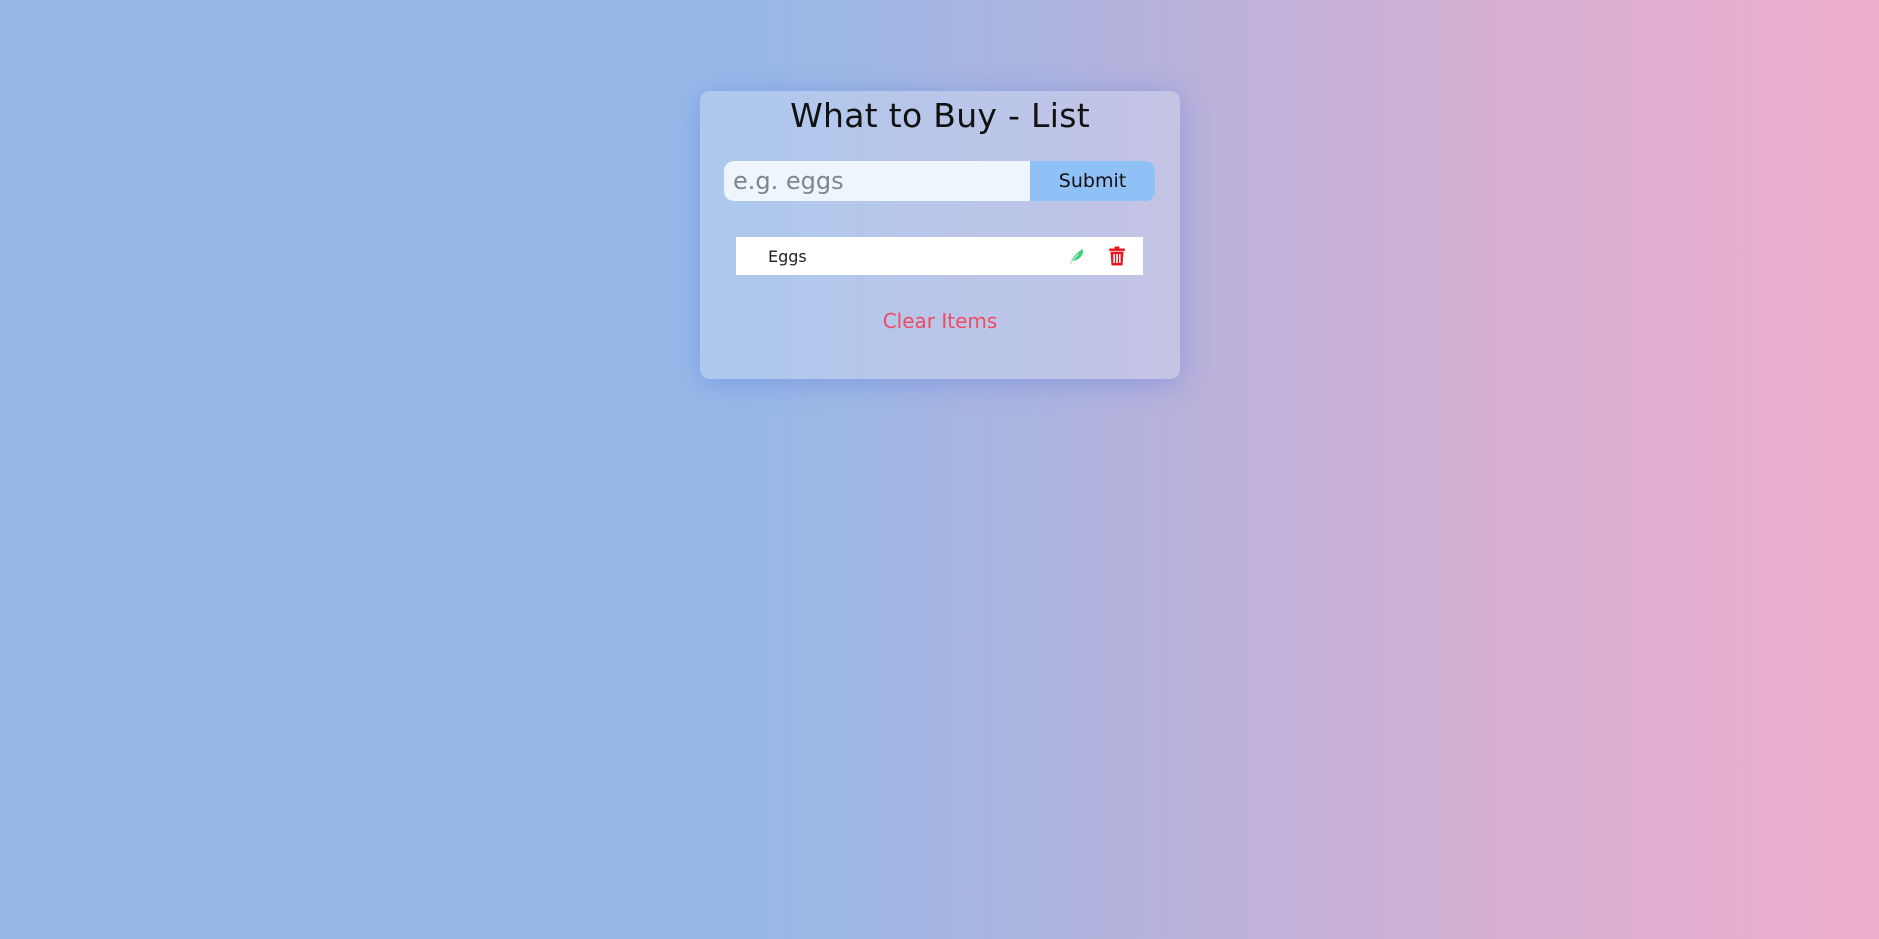  Describe the element at coordinates (1092, 181) in the screenshot. I see `submit-button: Submit` at that location.